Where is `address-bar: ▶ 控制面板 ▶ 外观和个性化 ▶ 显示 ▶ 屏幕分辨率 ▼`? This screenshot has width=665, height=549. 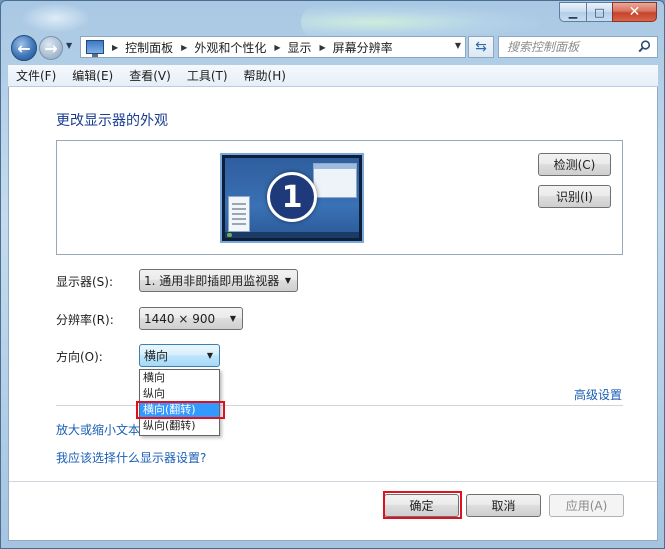
address-bar: ▶ 控制面板 ▶ 外观和个性化 ▶ 显示 ▶ 屏幕分辨率 ▼ is located at coordinates (273, 47).